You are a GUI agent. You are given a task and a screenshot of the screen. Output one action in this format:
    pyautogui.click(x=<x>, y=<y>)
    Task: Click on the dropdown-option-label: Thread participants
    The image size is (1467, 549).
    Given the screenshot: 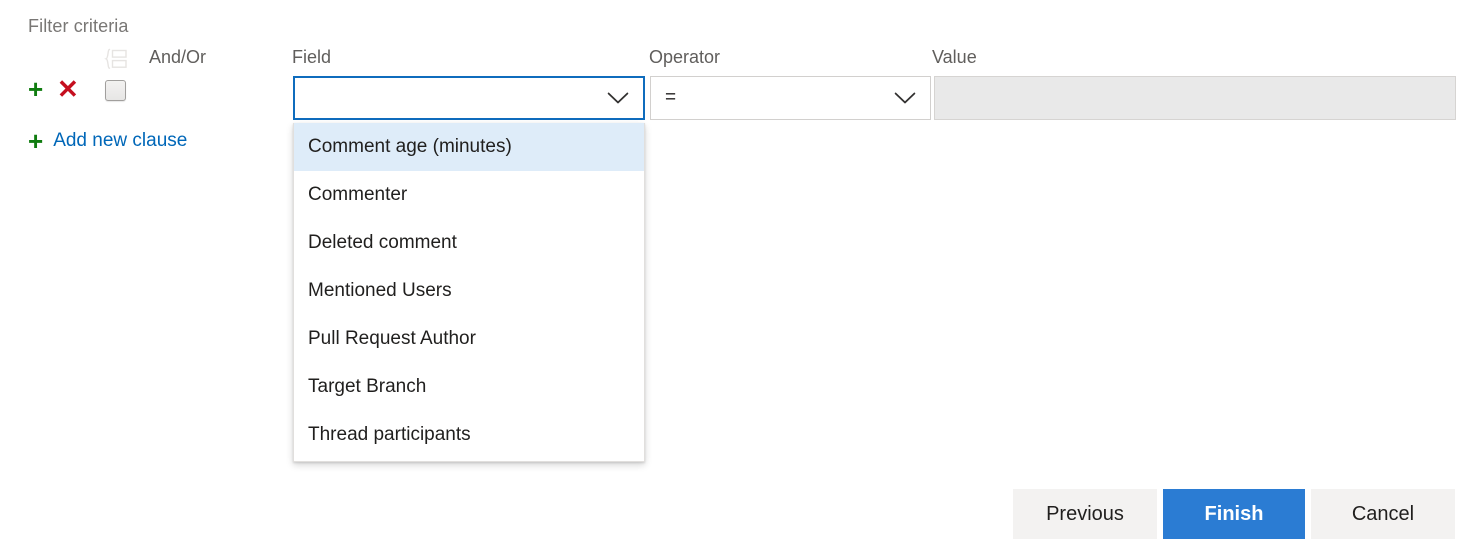 What is the action you would take?
    pyautogui.click(x=389, y=434)
    